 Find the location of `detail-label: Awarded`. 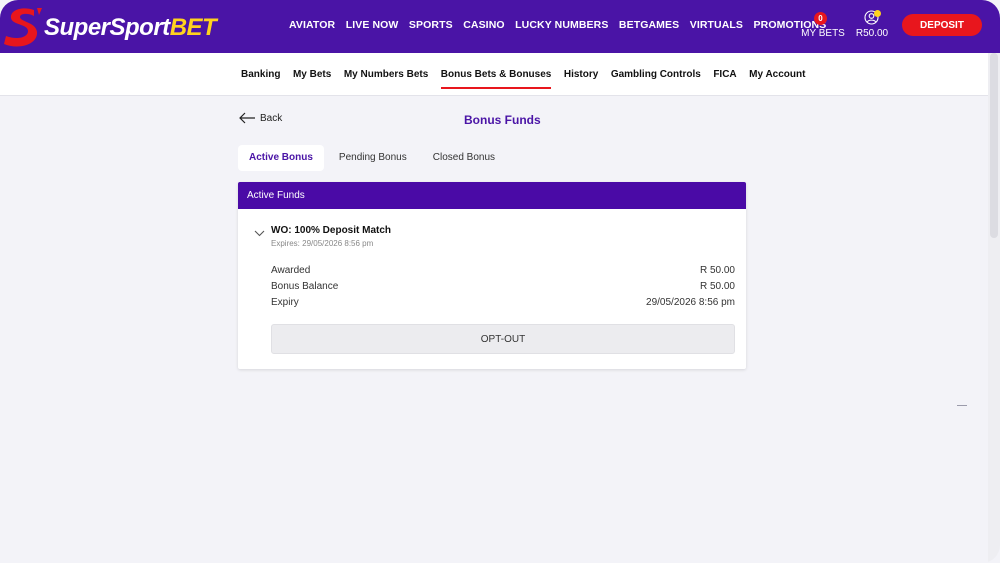

detail-label: Awarded is located at coordinates (291, 270).